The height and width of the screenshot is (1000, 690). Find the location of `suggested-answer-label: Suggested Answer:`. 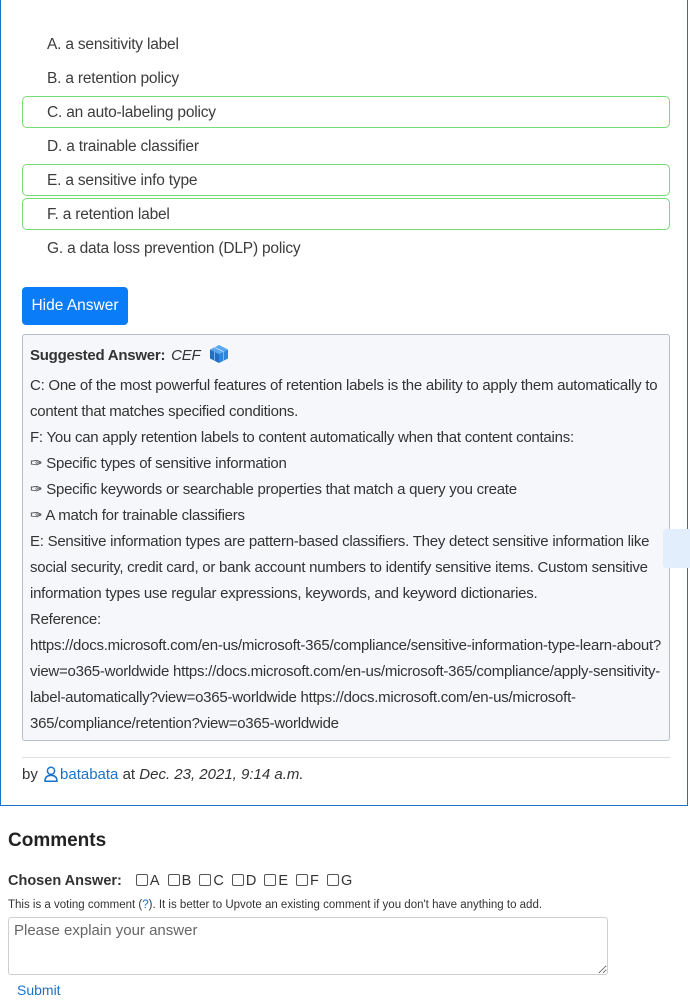

suggested-answer-label: Suggested Answer: is located at coordinates (98, 355).